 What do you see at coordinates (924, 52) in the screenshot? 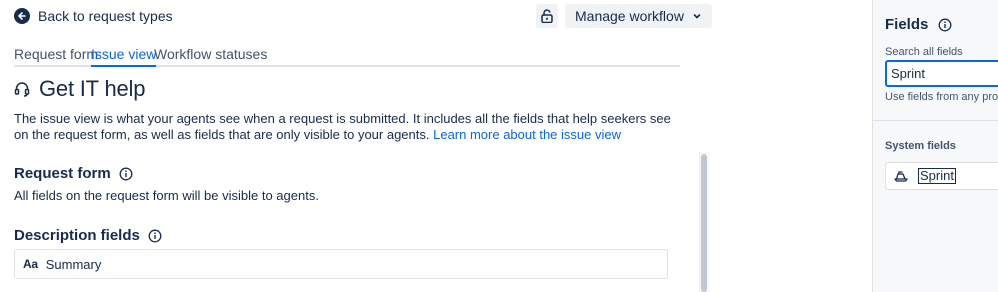
I see `search-fields-label: Search all fields` at bounding box center [924, 52].